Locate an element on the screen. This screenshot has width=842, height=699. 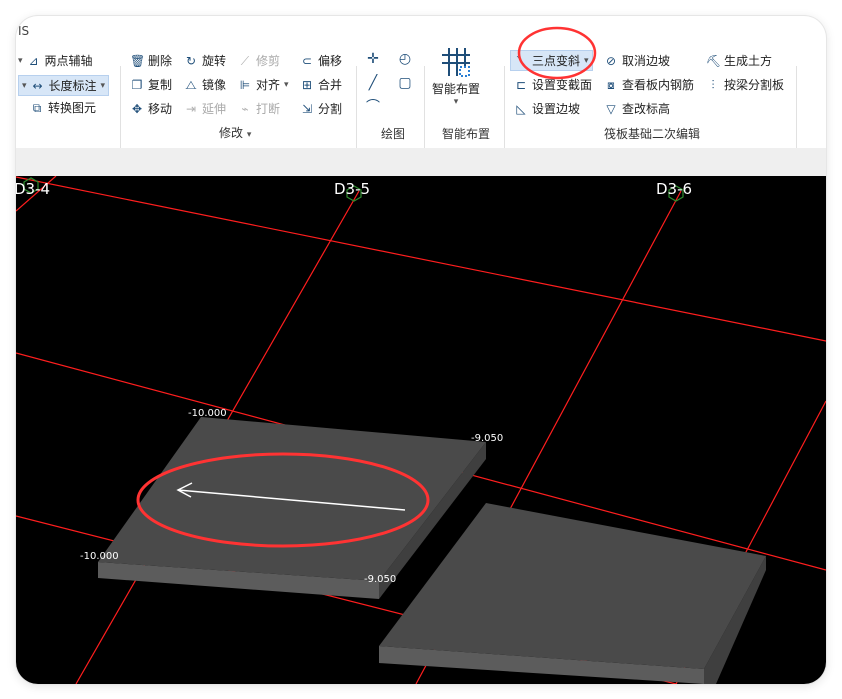
extend-icon: ⇥ is located at coordinates (191, 108).